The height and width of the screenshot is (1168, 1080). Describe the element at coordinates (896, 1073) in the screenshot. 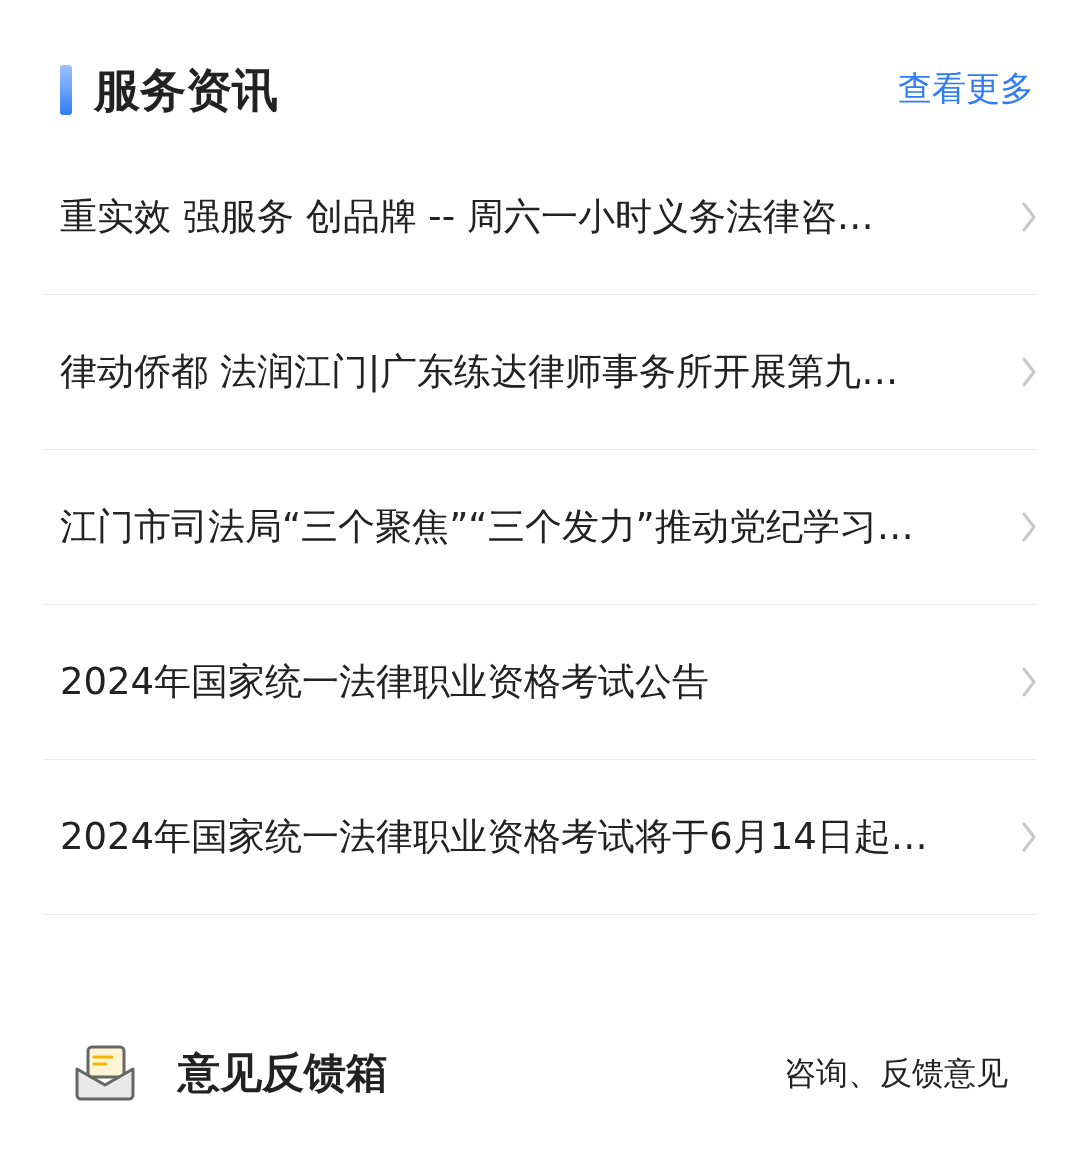

I see `feedback-subtitle: 咨询、反馈意见` at that location.